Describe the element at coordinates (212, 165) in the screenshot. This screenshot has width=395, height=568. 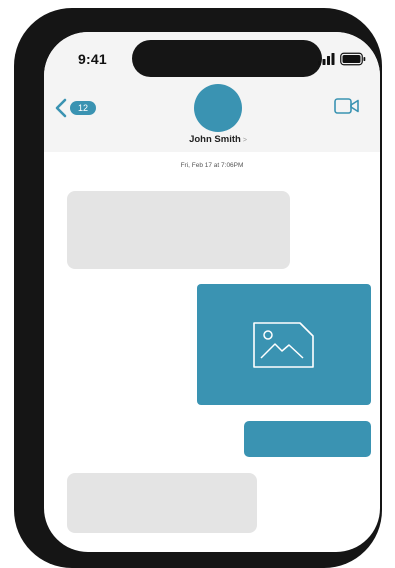
I see `message-timestamp: Fri, Feb 17 at 7:06PM` at that location.